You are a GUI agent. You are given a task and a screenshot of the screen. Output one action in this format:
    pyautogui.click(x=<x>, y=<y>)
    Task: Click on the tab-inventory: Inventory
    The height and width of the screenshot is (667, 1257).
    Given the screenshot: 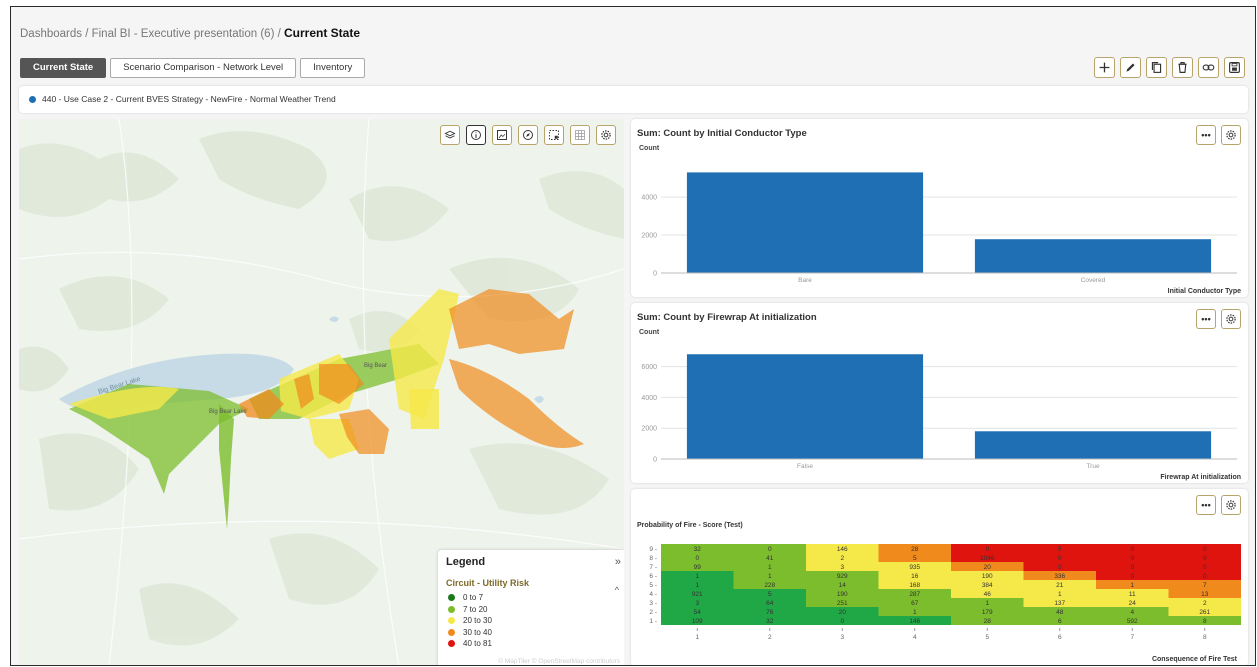 What is the action you would take?
    pyautogui.click(x=333, y=68)
    